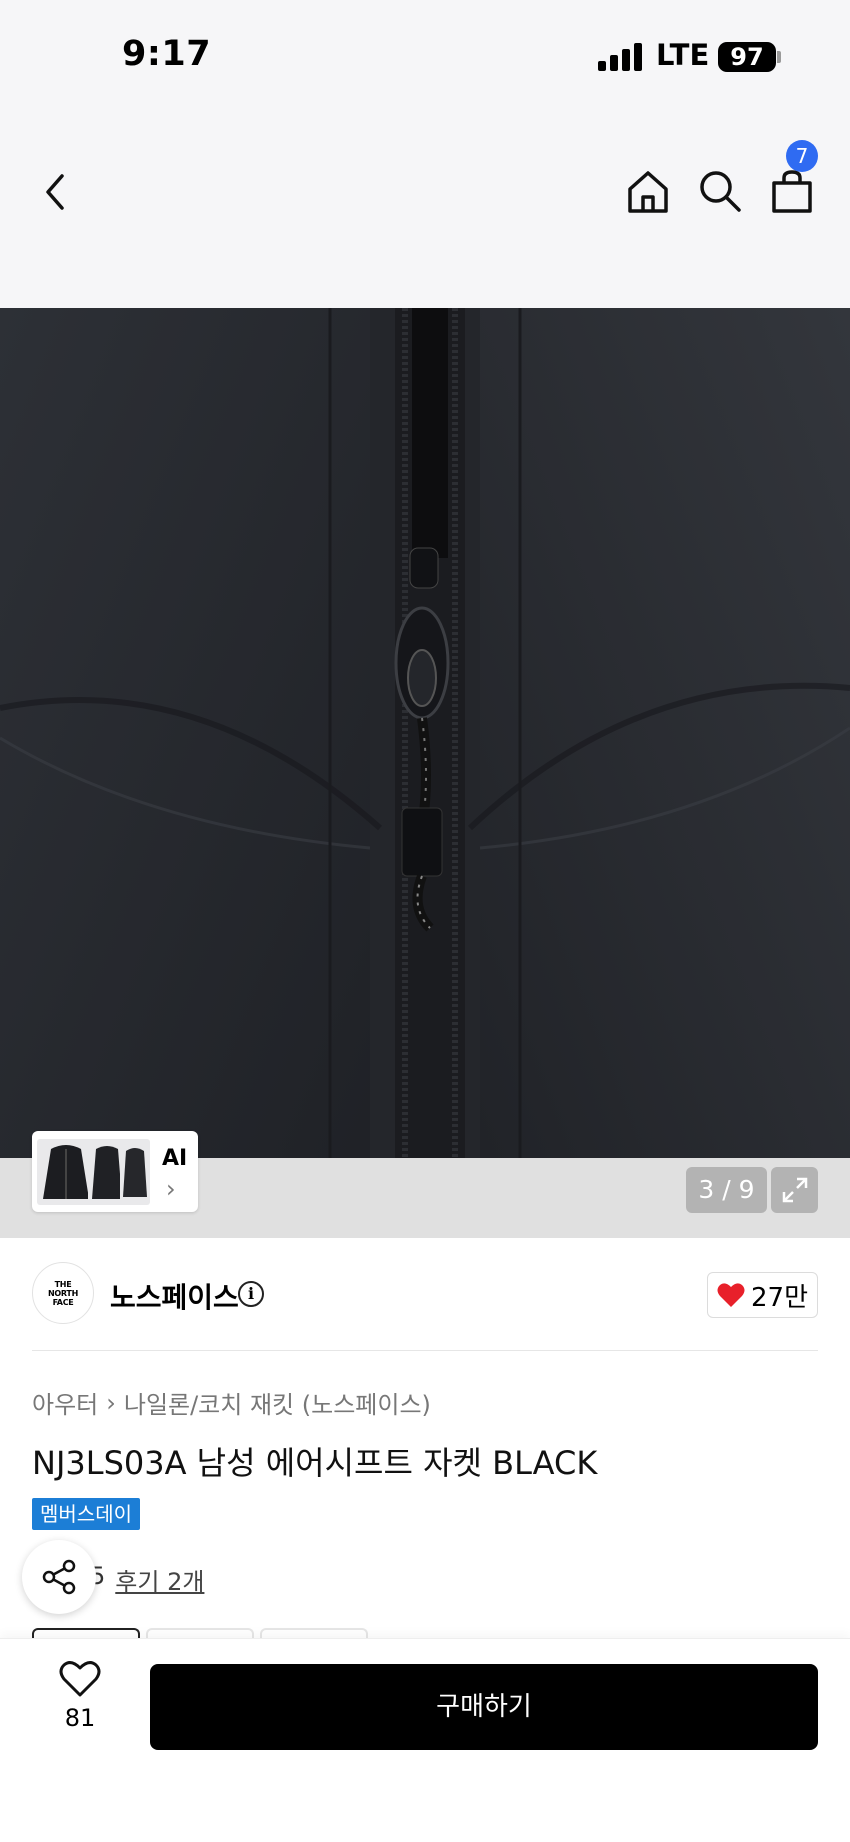 The height and width of the screenshot is (1842, 850). I want to click on review-link: 후기 2개, so click(159, 1579).